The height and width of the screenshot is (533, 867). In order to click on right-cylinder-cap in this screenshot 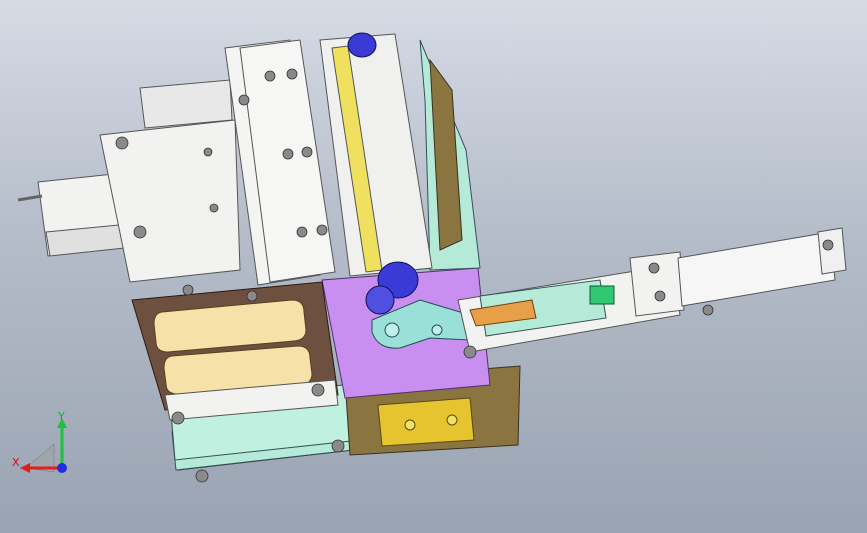, I will do `click(832, 251)`.